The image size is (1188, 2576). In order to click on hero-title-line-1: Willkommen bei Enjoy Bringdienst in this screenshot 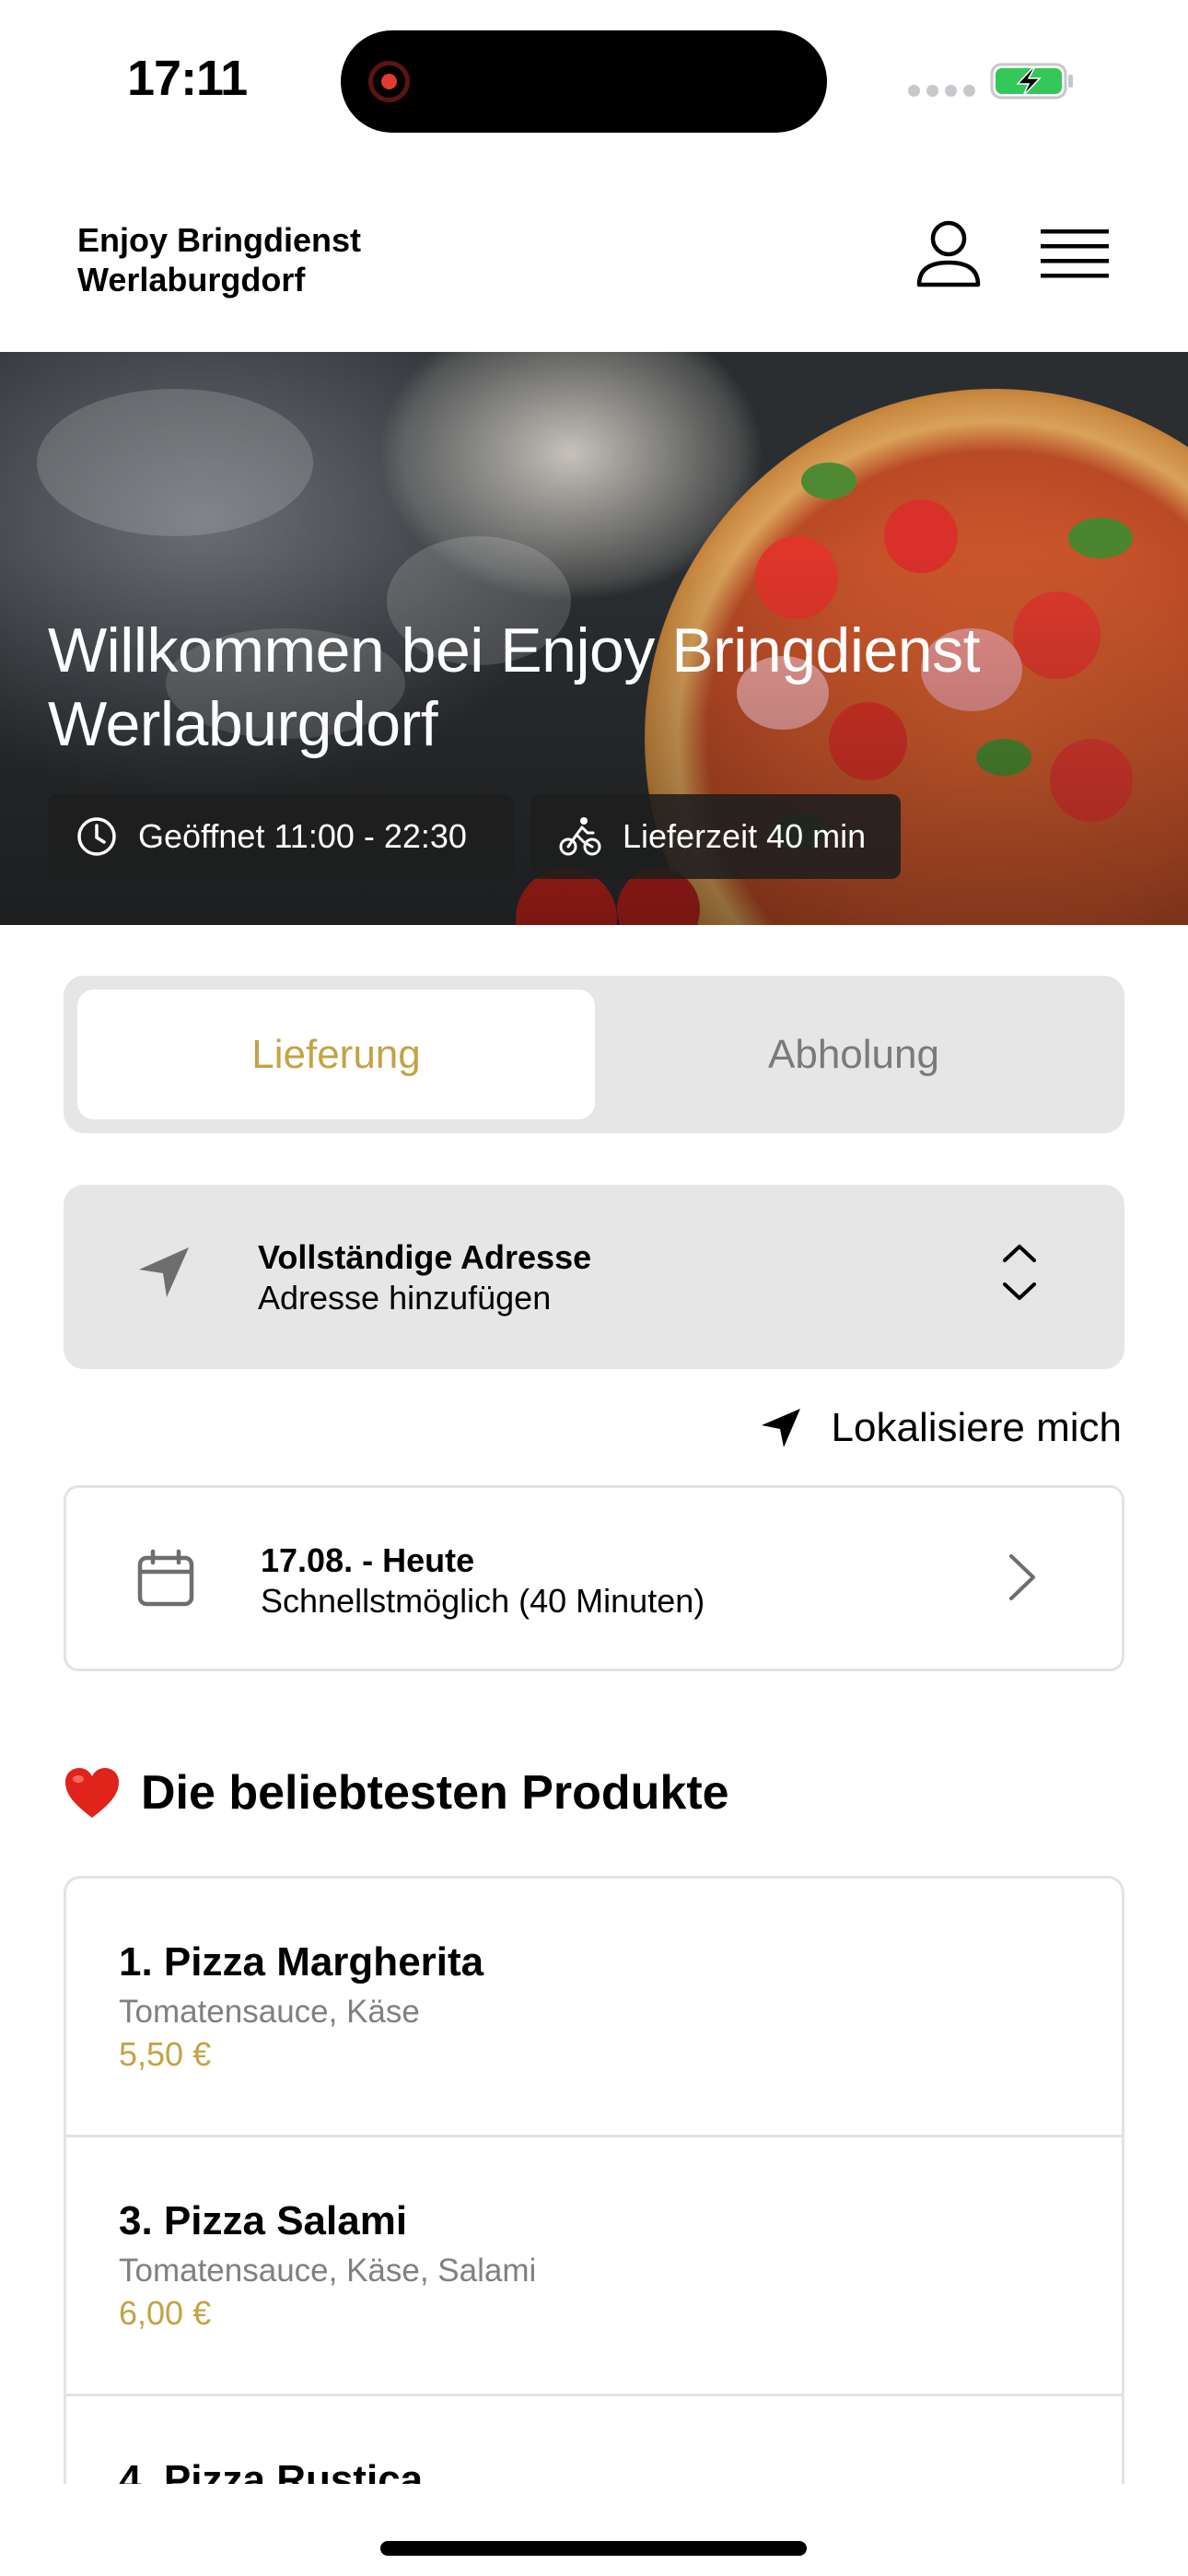, I will do `click(514, 650)`.